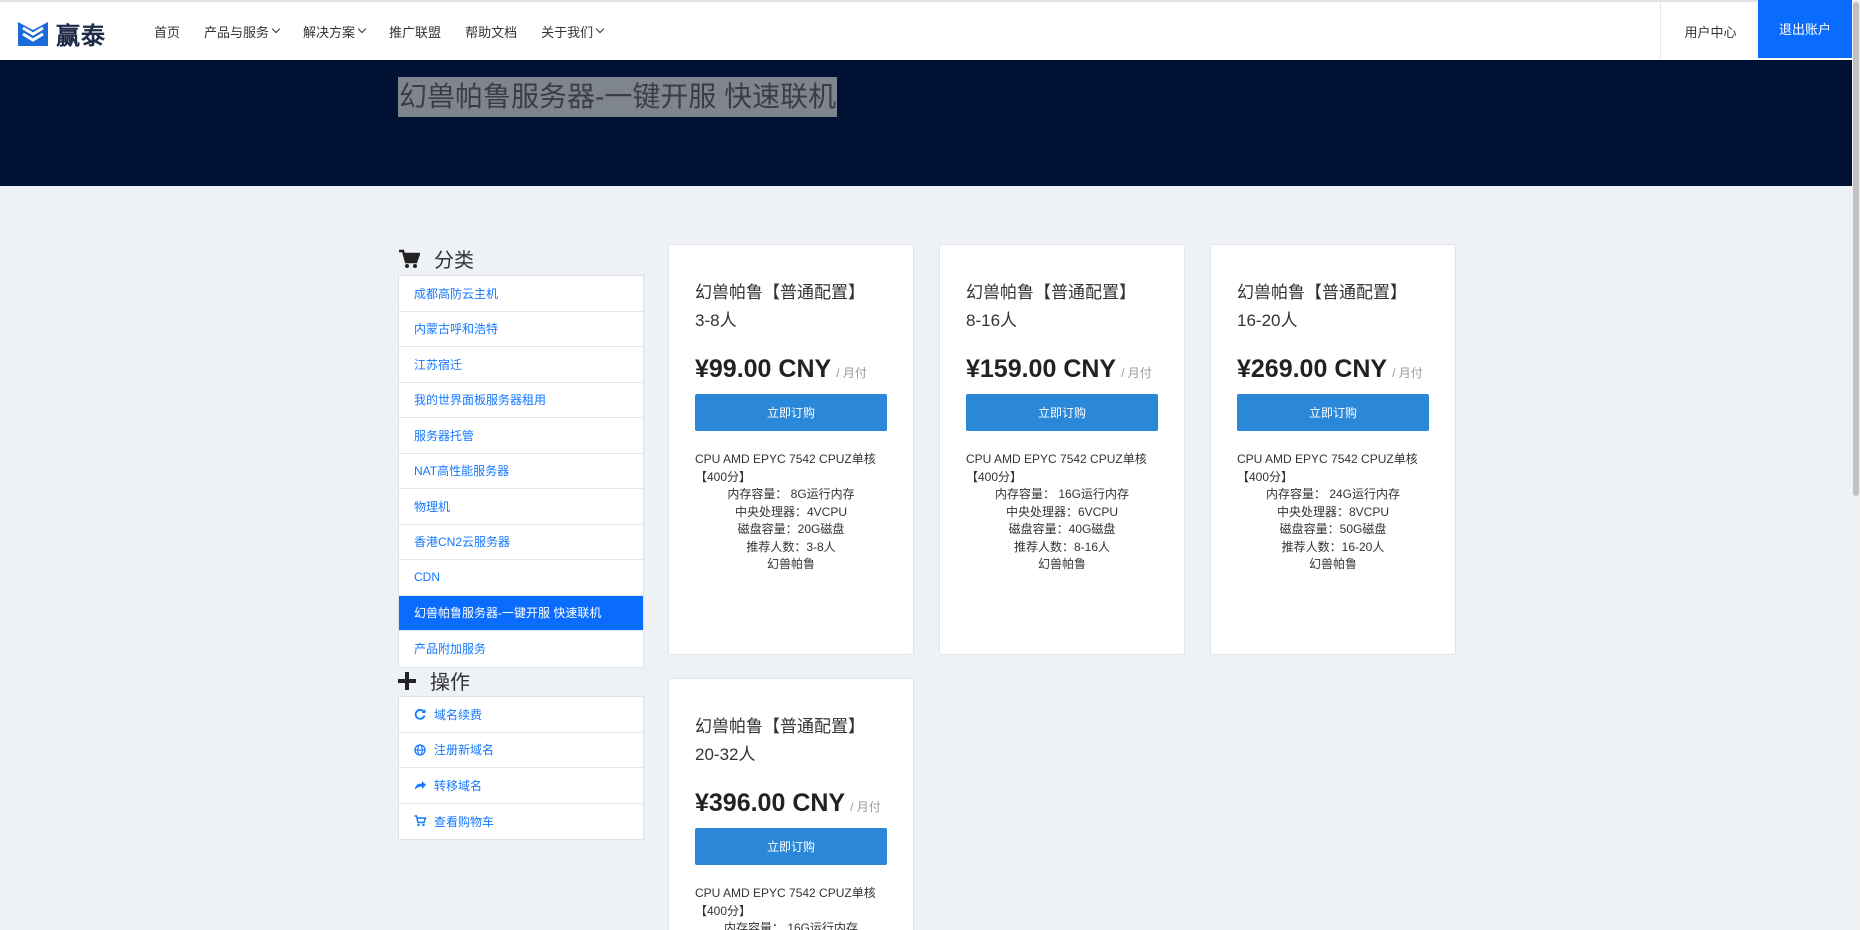 The image size is (1860, 930). I want to click on price-row: ¥396.00 CNY / 月付, so click(791, 803).